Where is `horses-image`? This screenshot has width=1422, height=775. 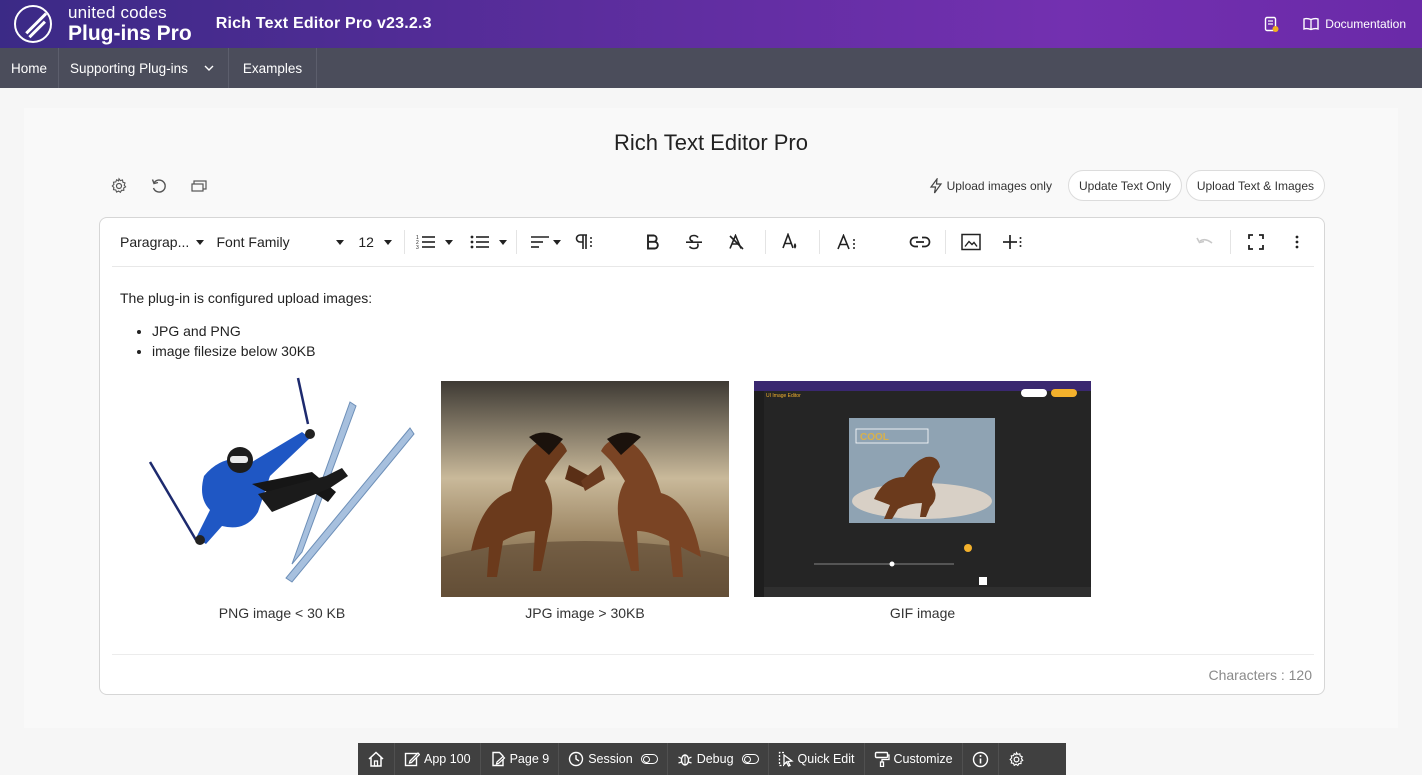 horses-image is located at coordinates (585, 501).